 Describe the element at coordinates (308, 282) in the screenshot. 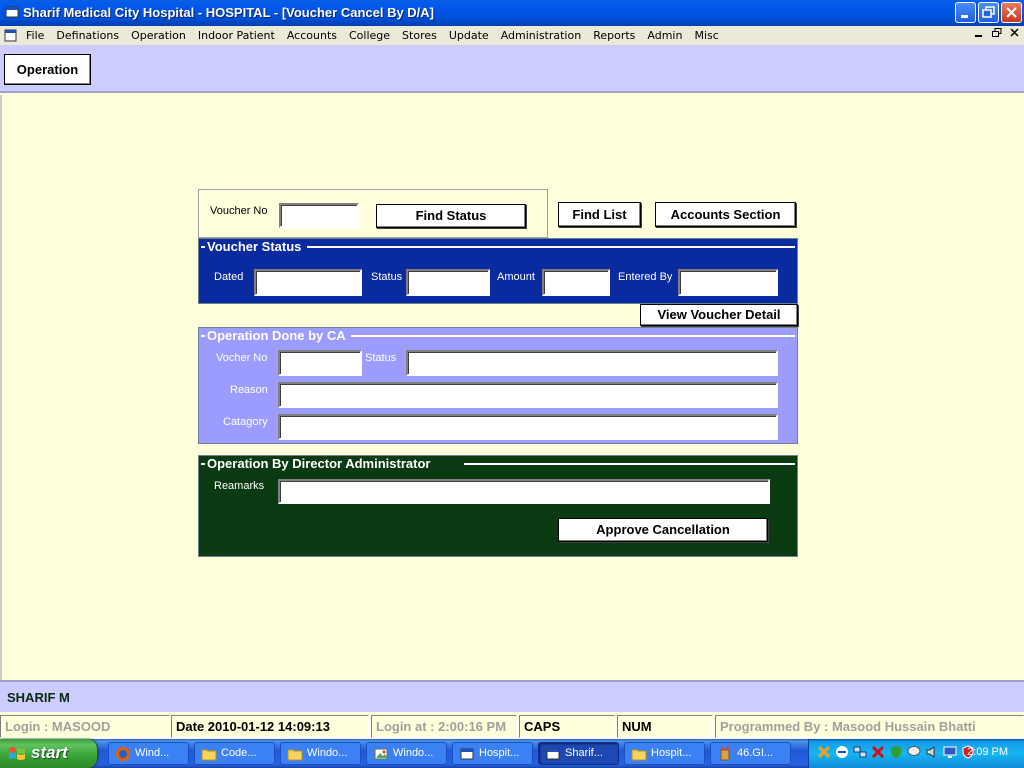

I see `dated-field` at that location.